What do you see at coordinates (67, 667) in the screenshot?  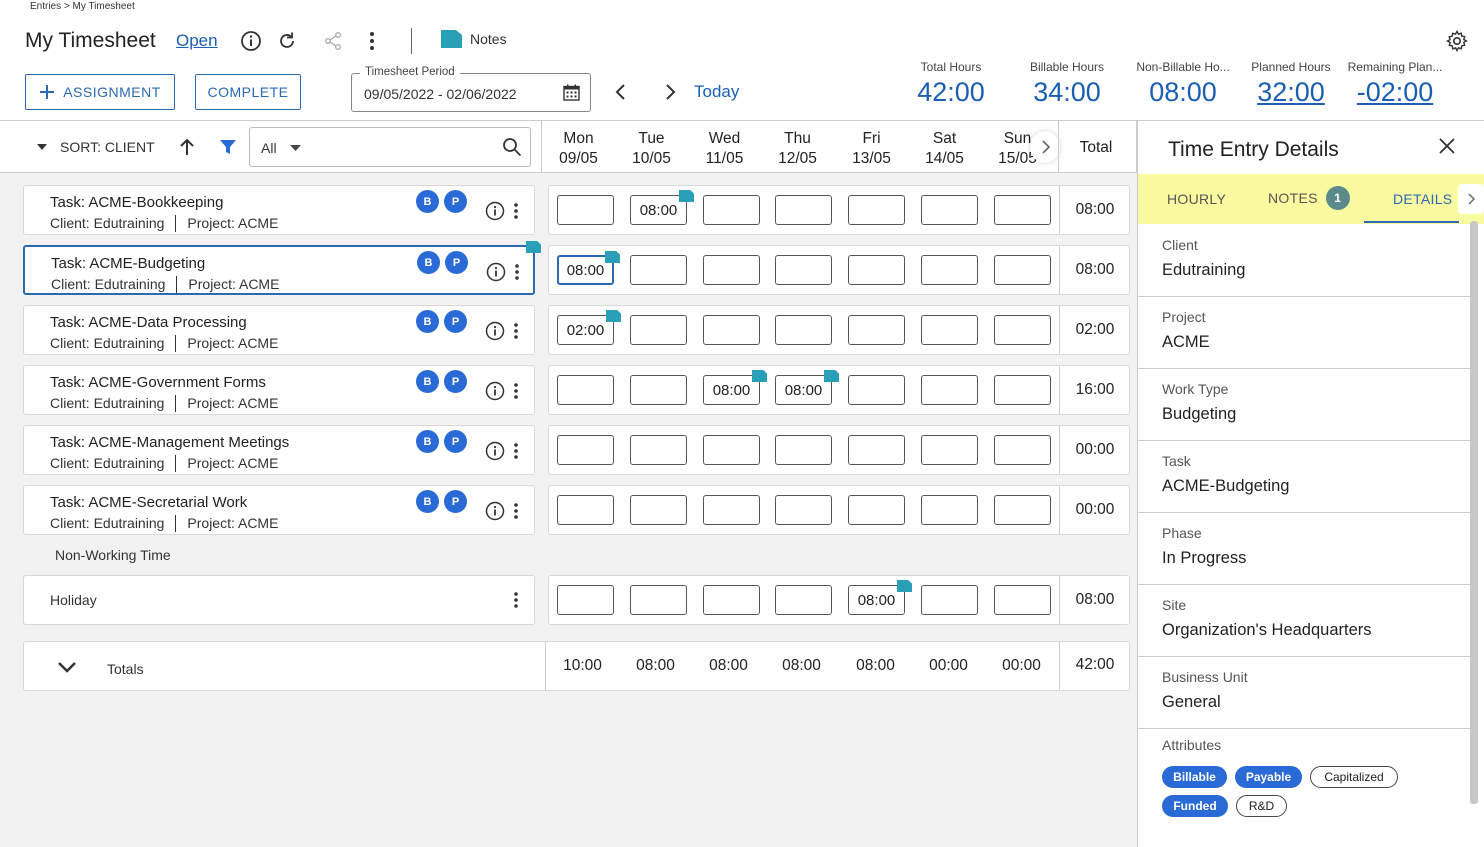 I see `chevron-down-icon` at bounding box center [67, 667].